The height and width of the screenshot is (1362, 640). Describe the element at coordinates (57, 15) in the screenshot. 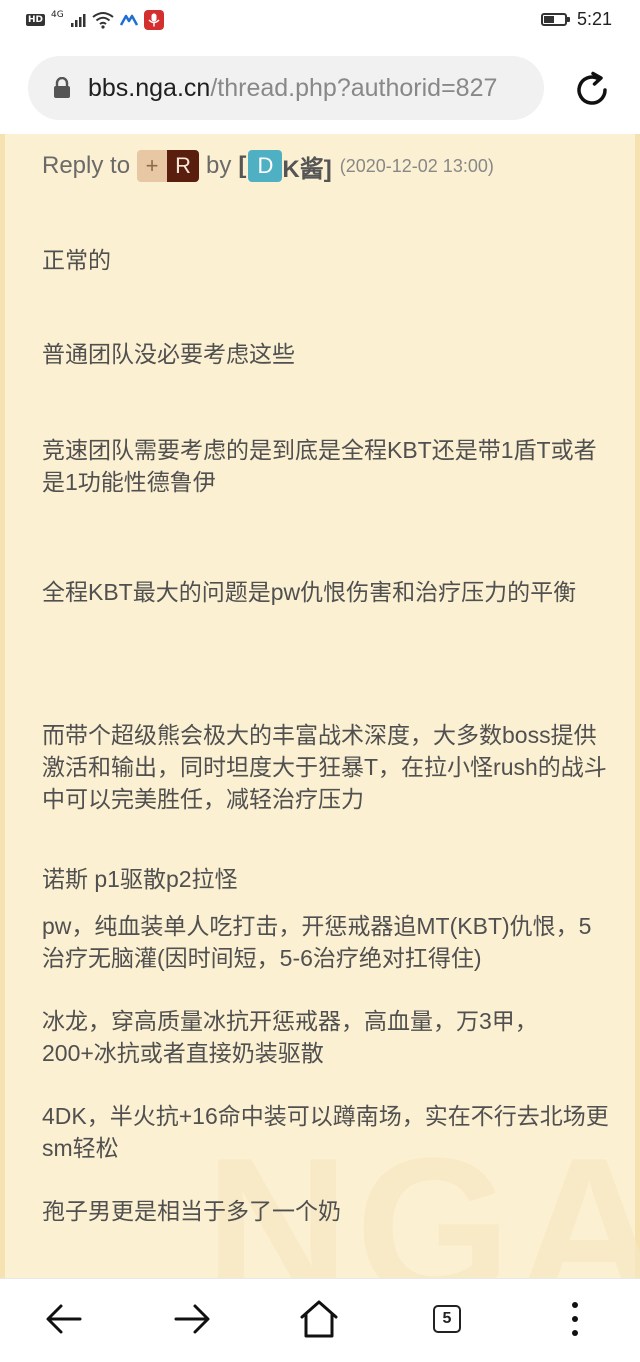

I see `network-type: 4G` at that location.